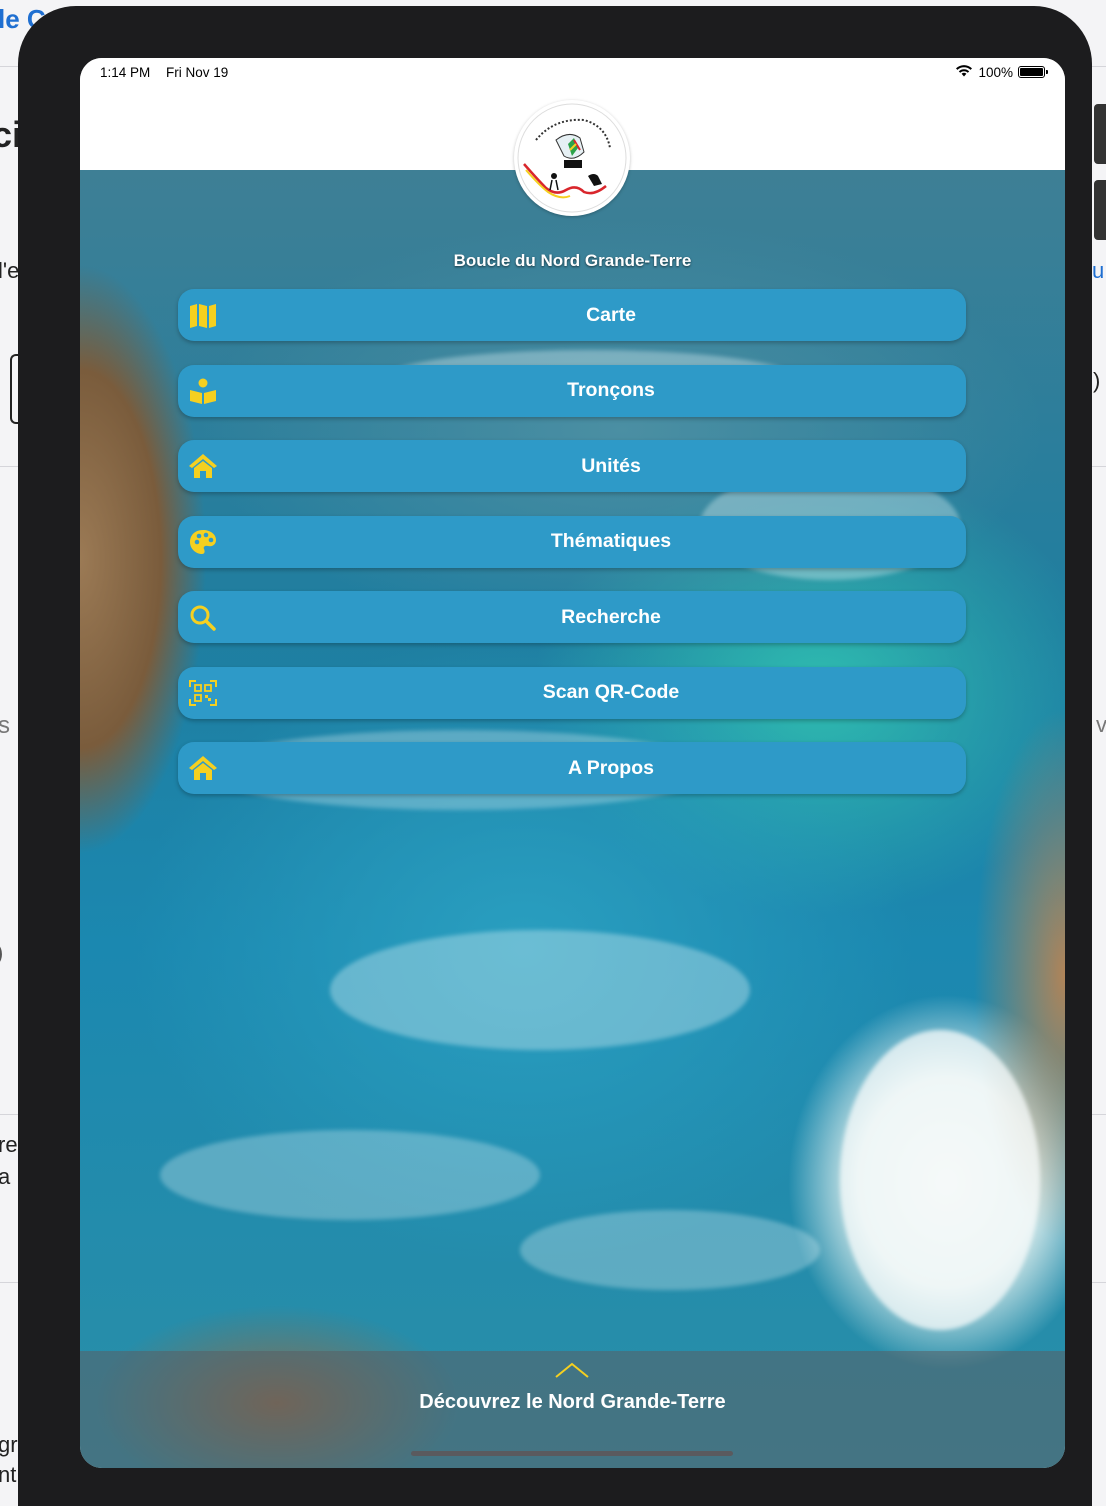 The height and width of the screenshot is (1506, 1106). What do you see at coordinates (9, 1444) in the screenshot?
I see `bg-frag-gr: gr` at bounding box center [9, 1444].